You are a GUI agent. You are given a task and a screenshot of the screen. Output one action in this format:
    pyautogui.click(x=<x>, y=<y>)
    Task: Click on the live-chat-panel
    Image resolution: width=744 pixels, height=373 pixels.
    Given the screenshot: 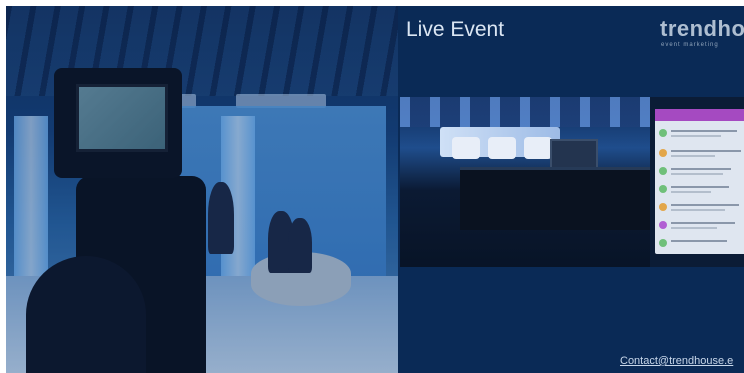 What is the action you would take?
    pyautogui.click(x=699, y=181)
    